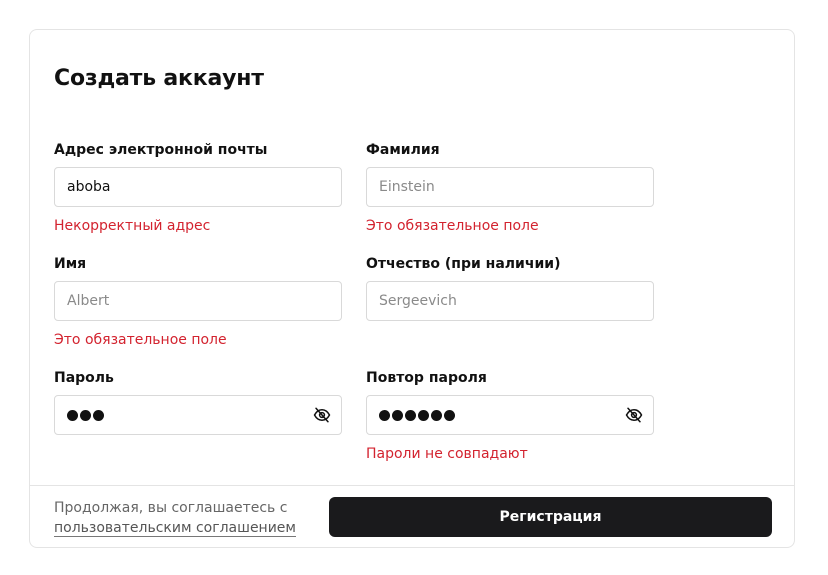  I want to click on patronymic-input-box, so click(510, 301).